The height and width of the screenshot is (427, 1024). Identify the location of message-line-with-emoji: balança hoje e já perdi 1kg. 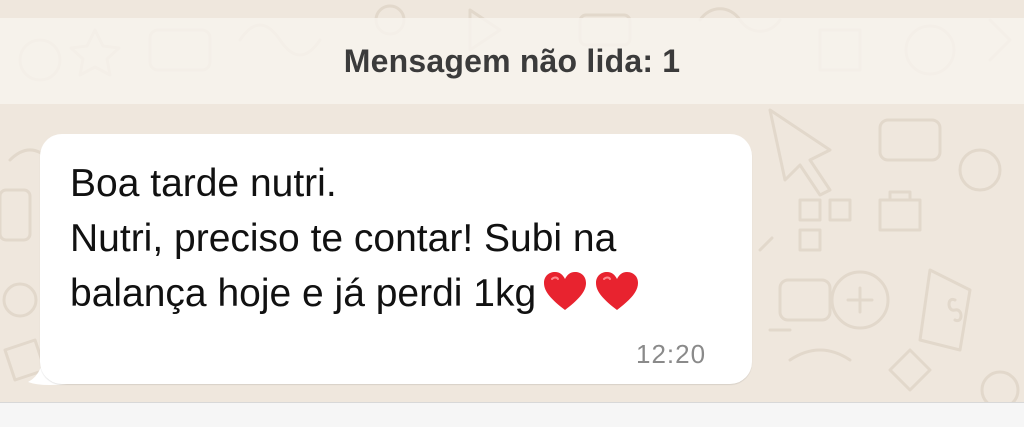
(405, 293).